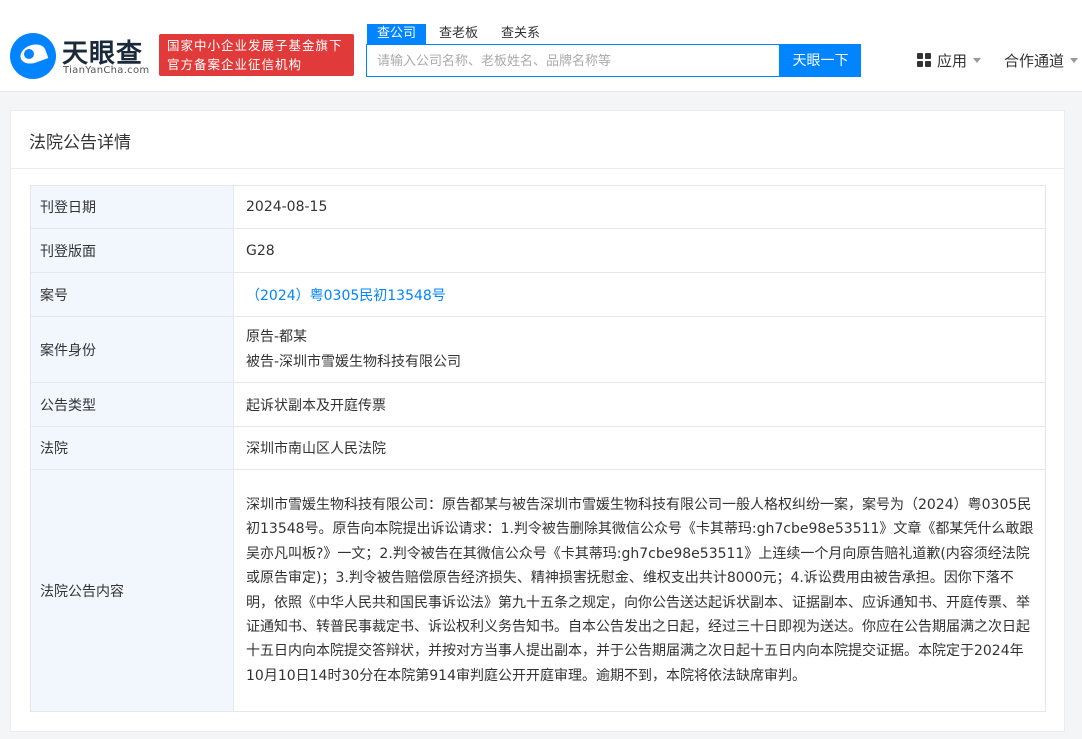  What do you see at coordinates (537, 168) in the screenshot?
I see `divider` at bounding box center [537, 168].